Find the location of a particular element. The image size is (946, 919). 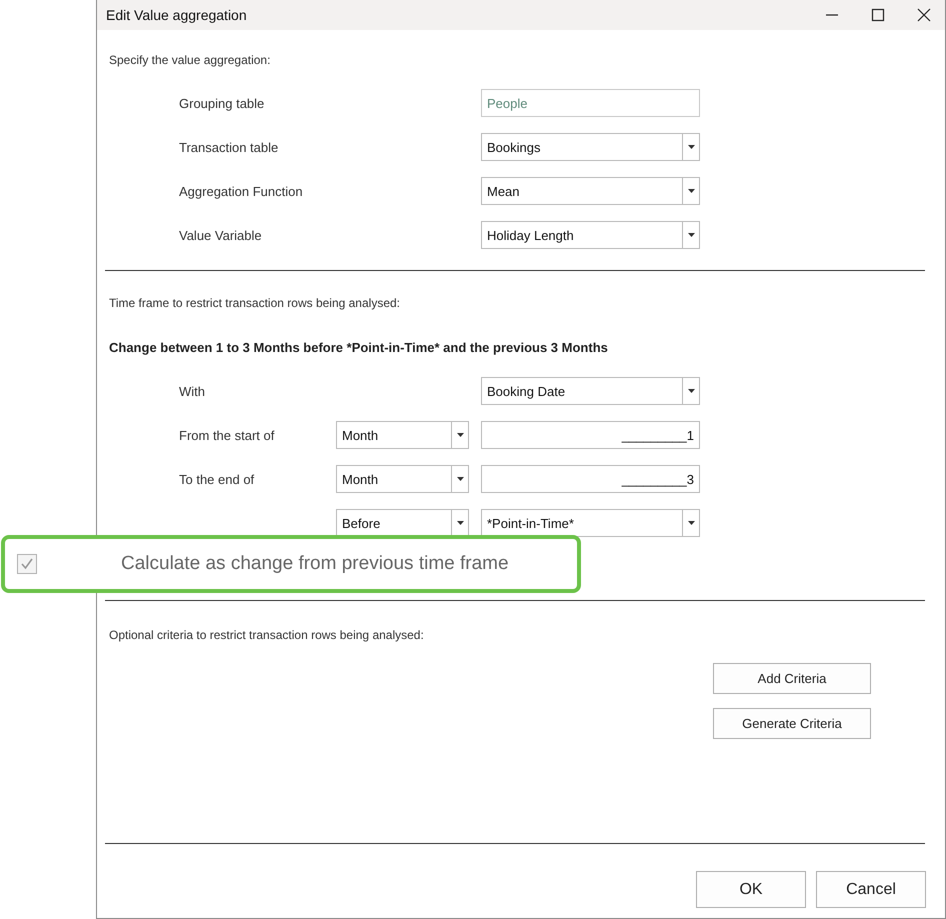

input-field: _________1 is located at coordinates (590, 435).